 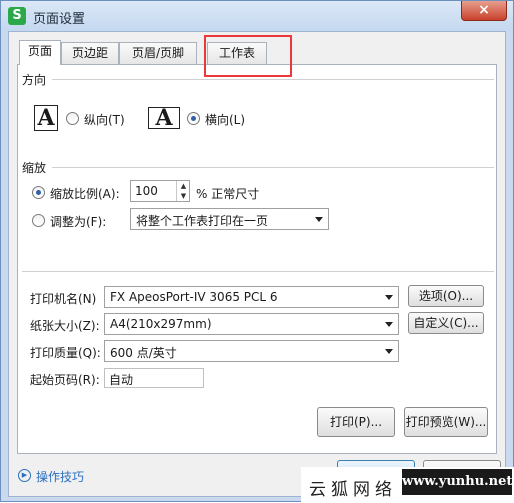 What do you see at coordinates (40, 52) in the screenshot?
I see `tab-page: 页面` at bounding box center [40, 52].